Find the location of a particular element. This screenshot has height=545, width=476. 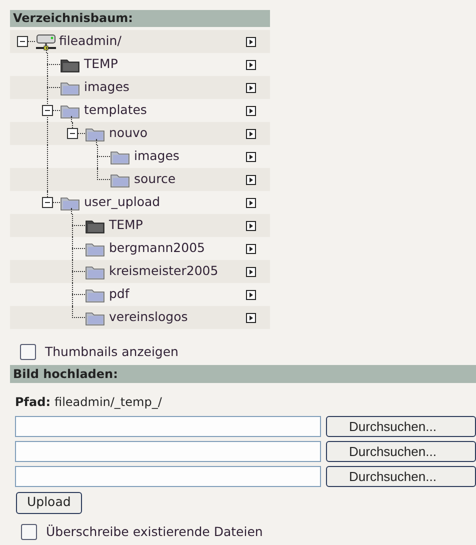

folder-name: user_upload is located at coordinates (122, 202).